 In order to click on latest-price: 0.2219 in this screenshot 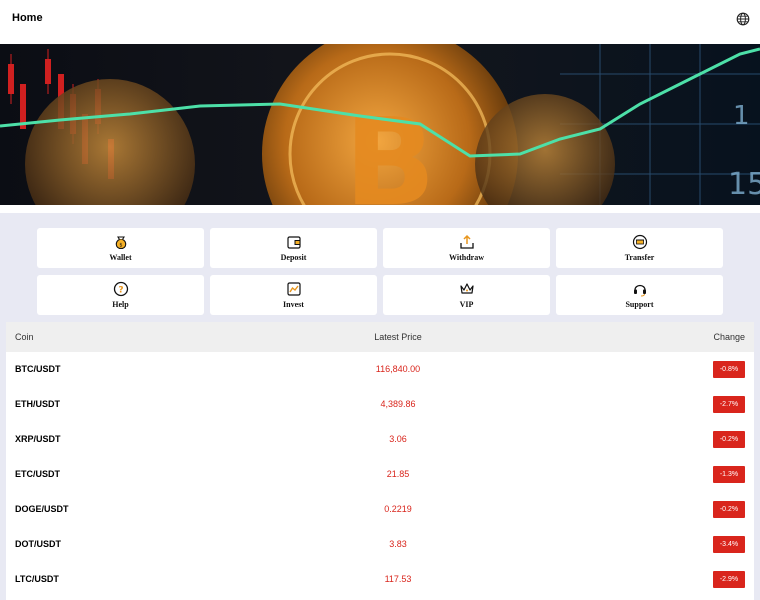, I will do `click(398, 509)`.